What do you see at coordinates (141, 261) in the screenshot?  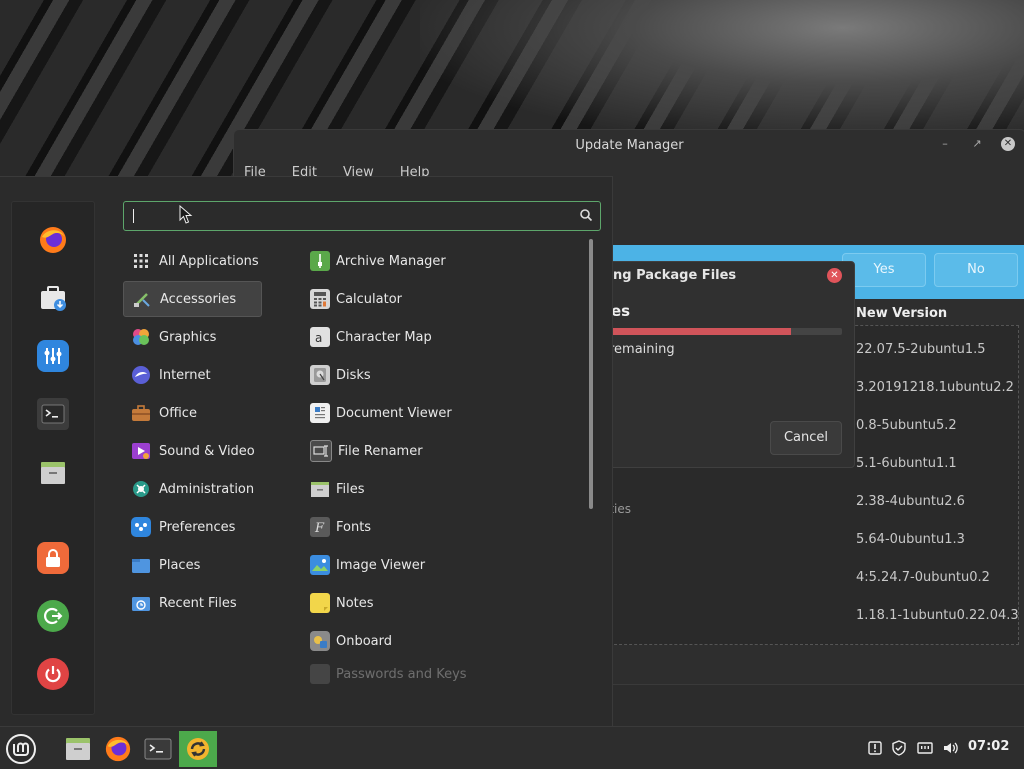 I see `grid-icon` at bounding box center [141, 261].